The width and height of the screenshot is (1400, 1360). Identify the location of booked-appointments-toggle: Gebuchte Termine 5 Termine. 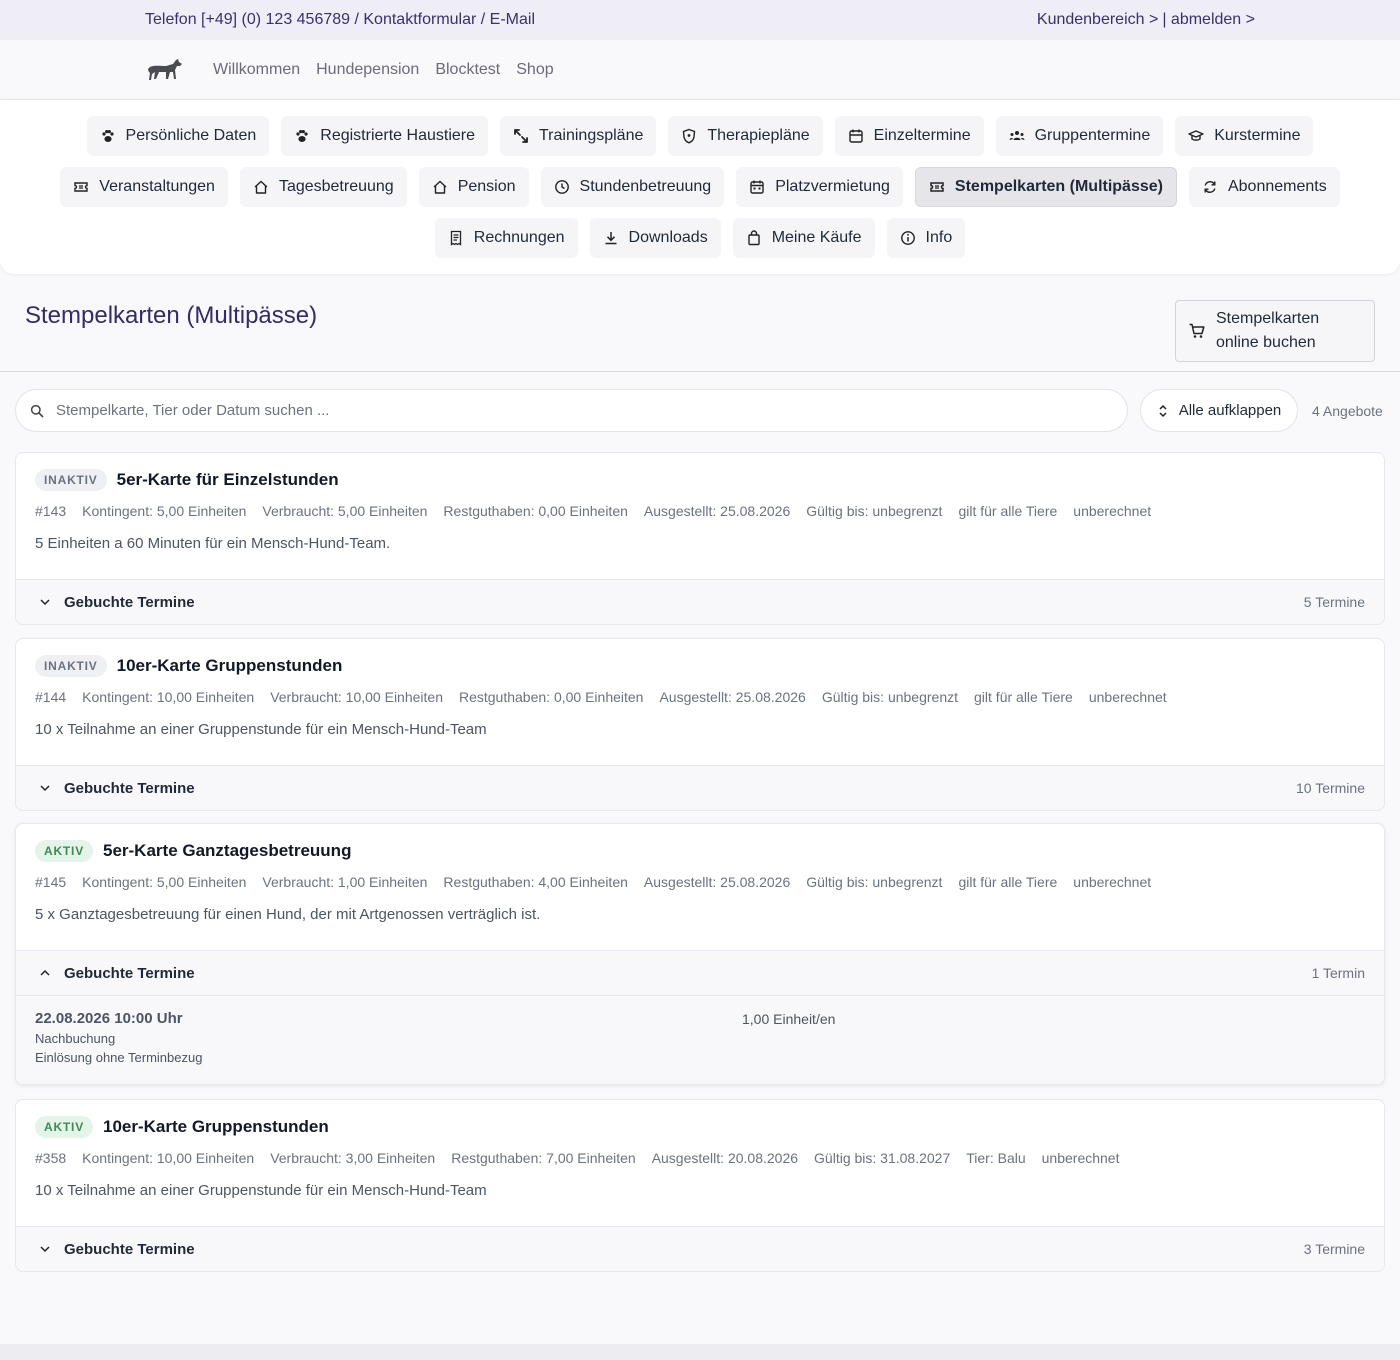
(700, 601).